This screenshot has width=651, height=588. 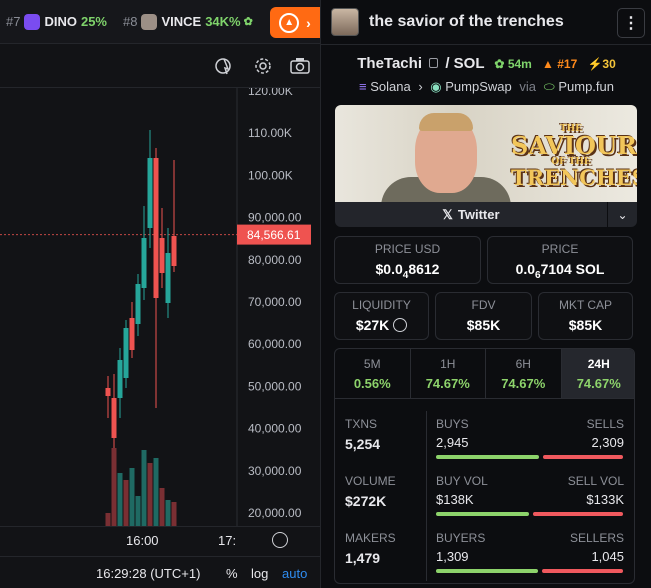 I want to click on tab-label: 6H, so click(x=523, y=364).